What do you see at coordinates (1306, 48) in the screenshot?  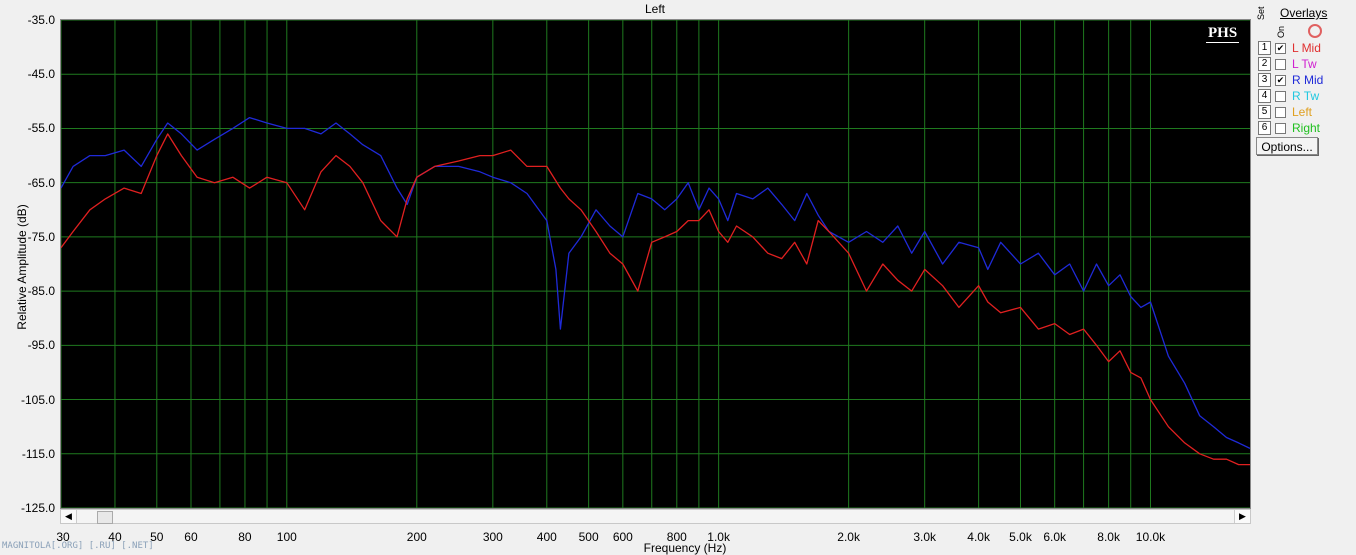 I see `overlay-label: L Mid` at bounding box center [1306, 48].